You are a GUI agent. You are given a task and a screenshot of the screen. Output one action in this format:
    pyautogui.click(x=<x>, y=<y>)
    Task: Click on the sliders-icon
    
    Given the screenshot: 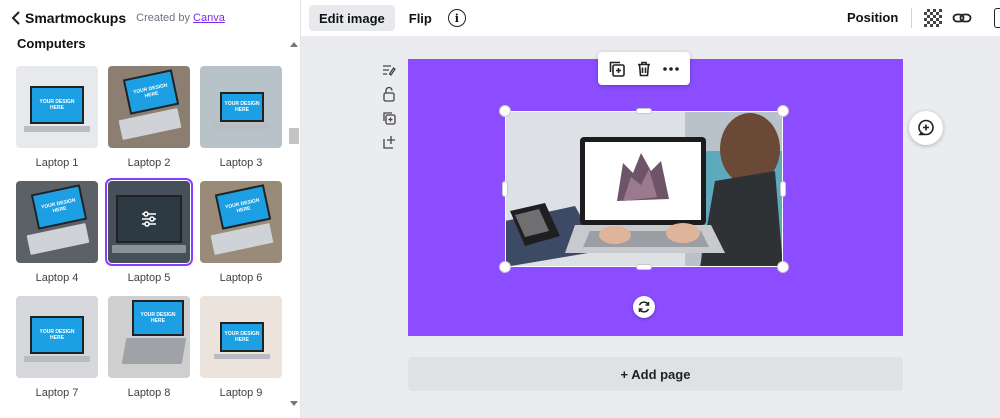 What is the action you would take?
    pyautogui.click(x=149, y=219)
    